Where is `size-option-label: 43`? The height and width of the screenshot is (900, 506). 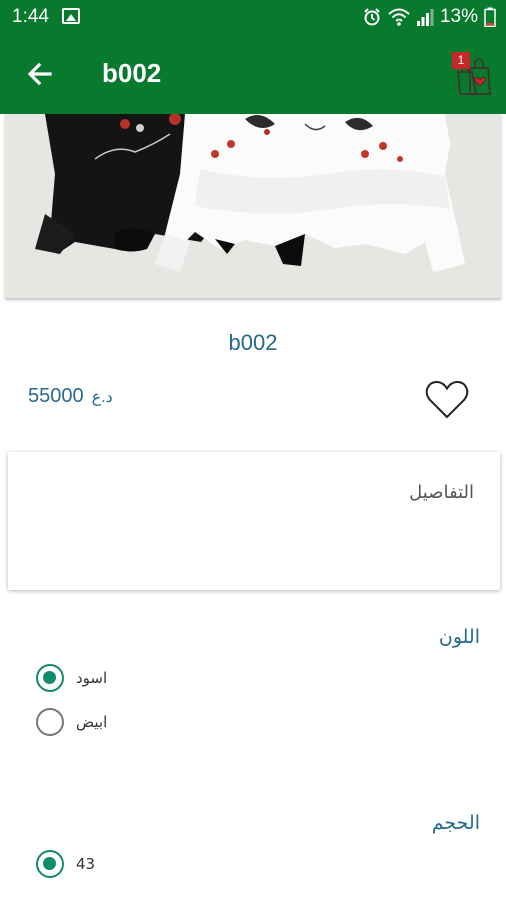
size-option-label: 43 is located at coordinates (86, 864).